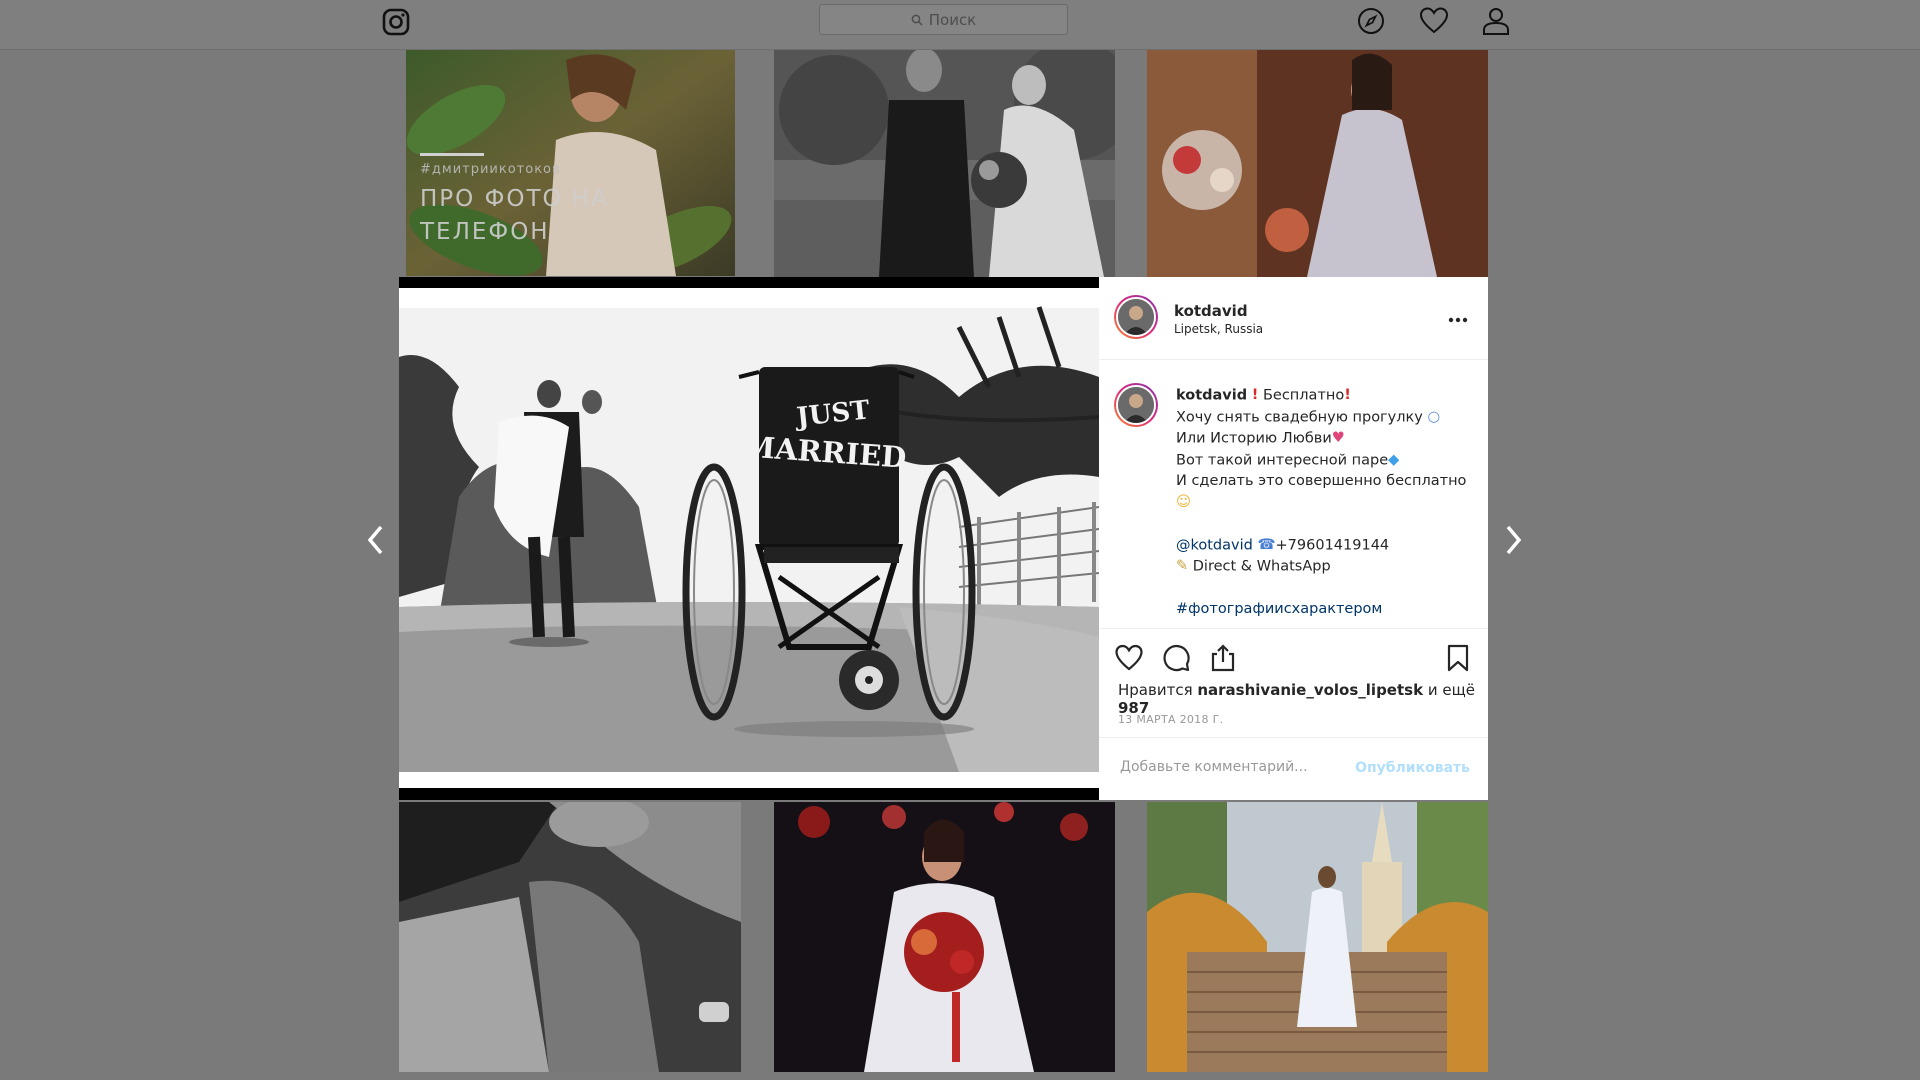 The height and width of the screenshot is (1080, 1920). What do you see at coordinates (1449, 690) in the screenshot?
I see `likes-suffix: и ещё` at bounding box center [1449, 690].